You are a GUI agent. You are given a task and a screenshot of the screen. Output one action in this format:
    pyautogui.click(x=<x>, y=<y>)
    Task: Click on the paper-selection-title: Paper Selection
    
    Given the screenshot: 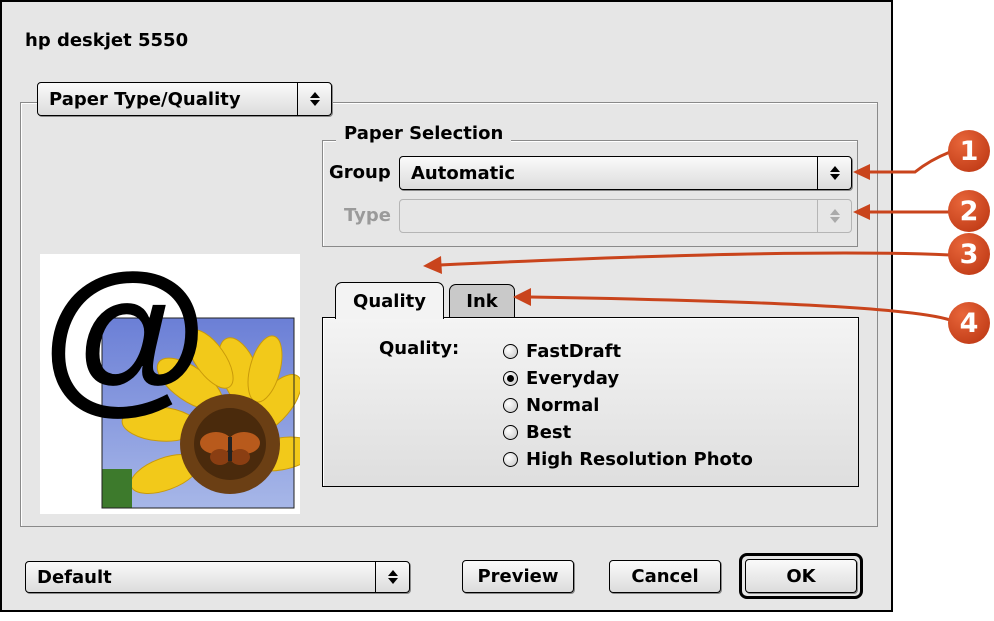 What is the action you would take?
    pyautogui.click(x=424, y=133)
    